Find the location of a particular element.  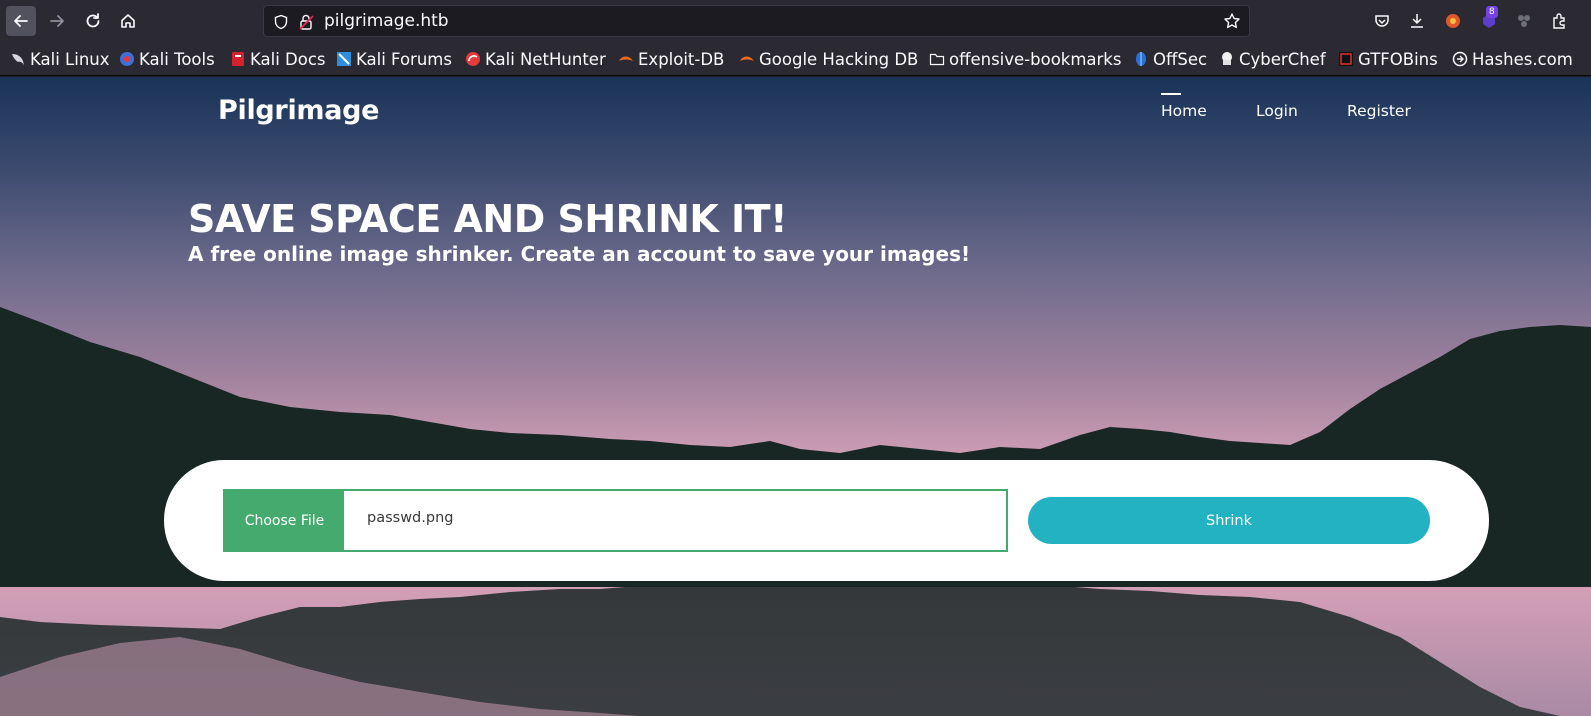

bookmark-label: Kali Docs is located at coordinates (288, 59).